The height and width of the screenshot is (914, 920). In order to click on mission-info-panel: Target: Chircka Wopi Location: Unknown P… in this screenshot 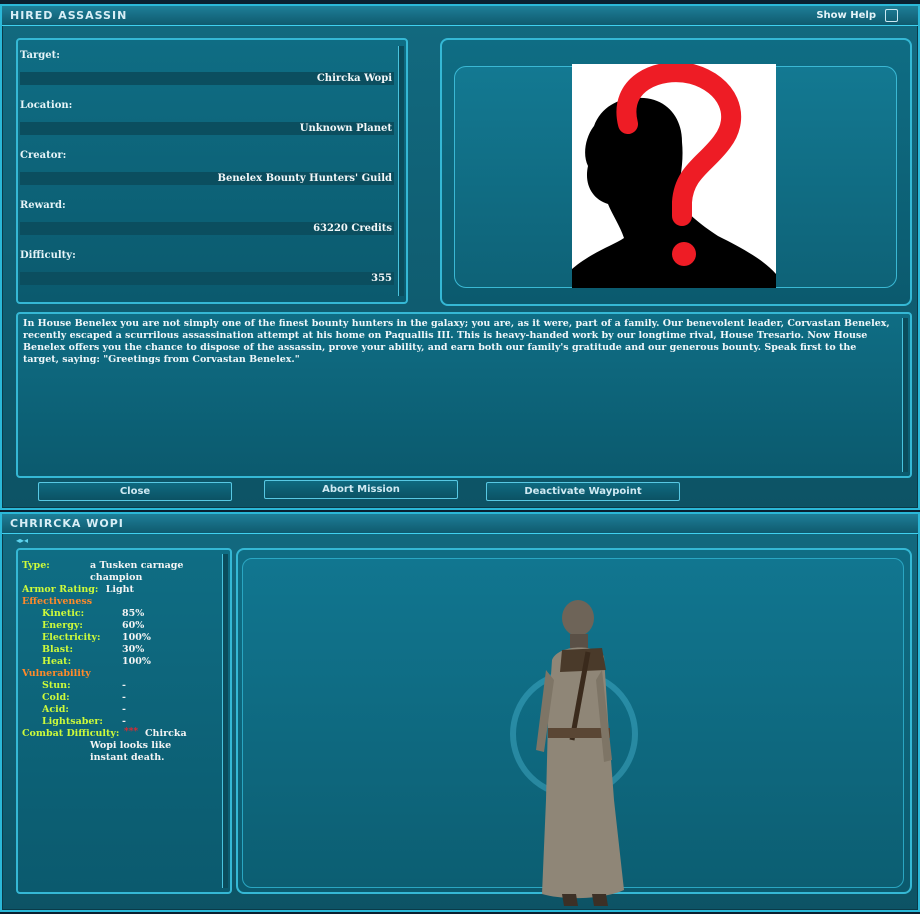, I will do `click(212, 171)`.